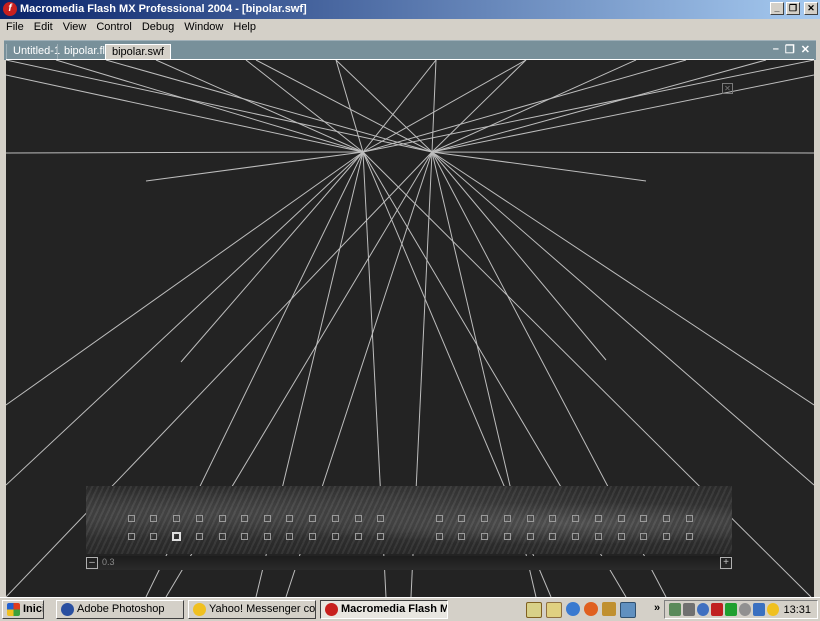 This screenshot has height=621, width=820. What do you see at coordinates (689, 609) in the screenshot?
I see `volume-icon` at bounding box center [689, 609].